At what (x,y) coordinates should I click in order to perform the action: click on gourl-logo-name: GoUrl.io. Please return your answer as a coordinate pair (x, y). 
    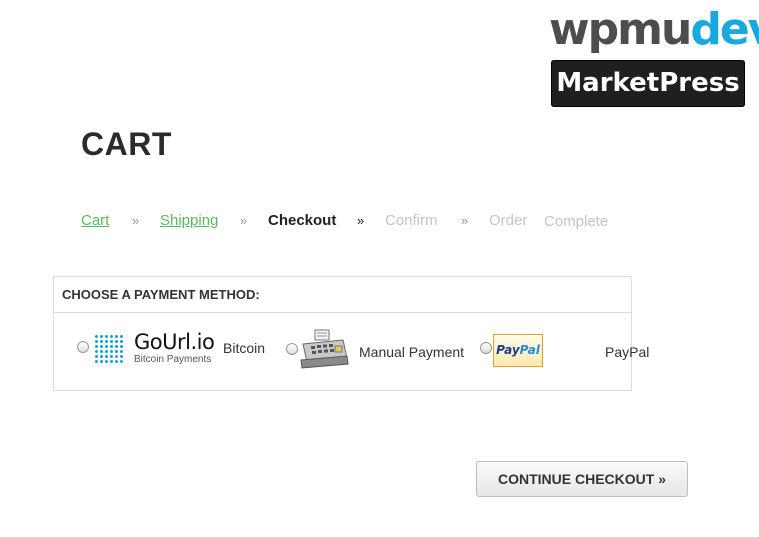
    Looking at the image, I should click on (174, 342).